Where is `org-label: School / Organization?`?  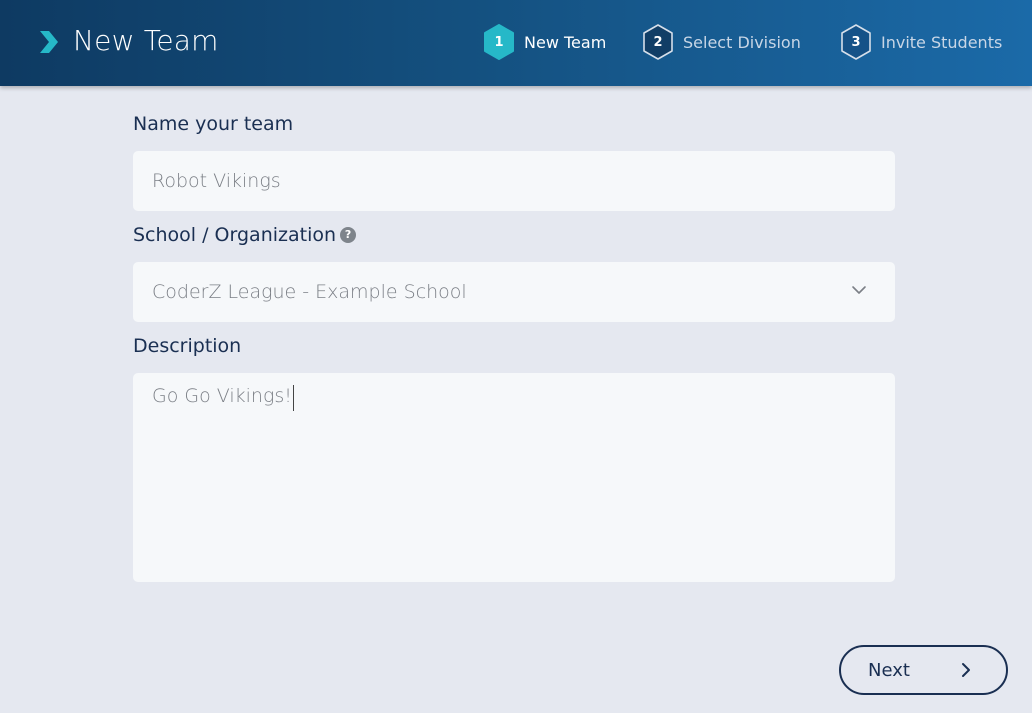
org-label: School / Organization? is located at coordinates (245, 235).